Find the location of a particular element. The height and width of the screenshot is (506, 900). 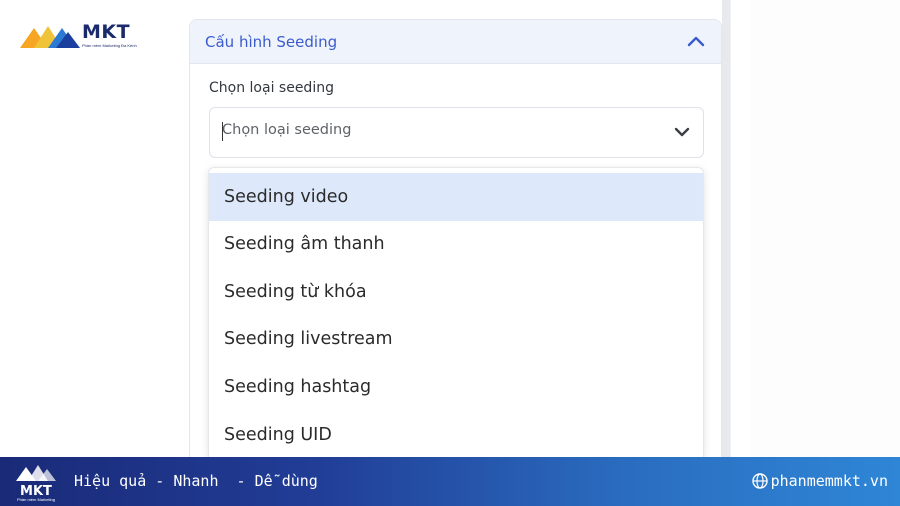

option-seeding-audio: Seeding âm thanh is located at coordinates (456, 244).